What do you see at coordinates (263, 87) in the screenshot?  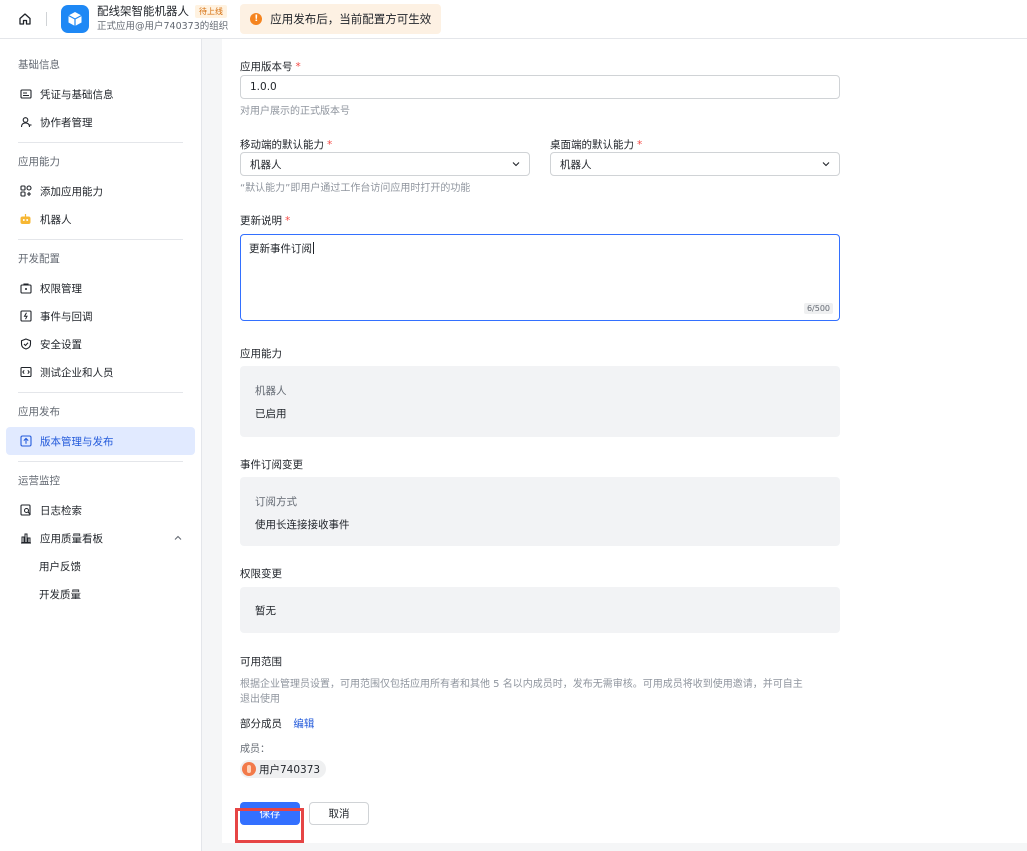 I see `version-input-value: 1.0.0` at bounding box center [263, 87].